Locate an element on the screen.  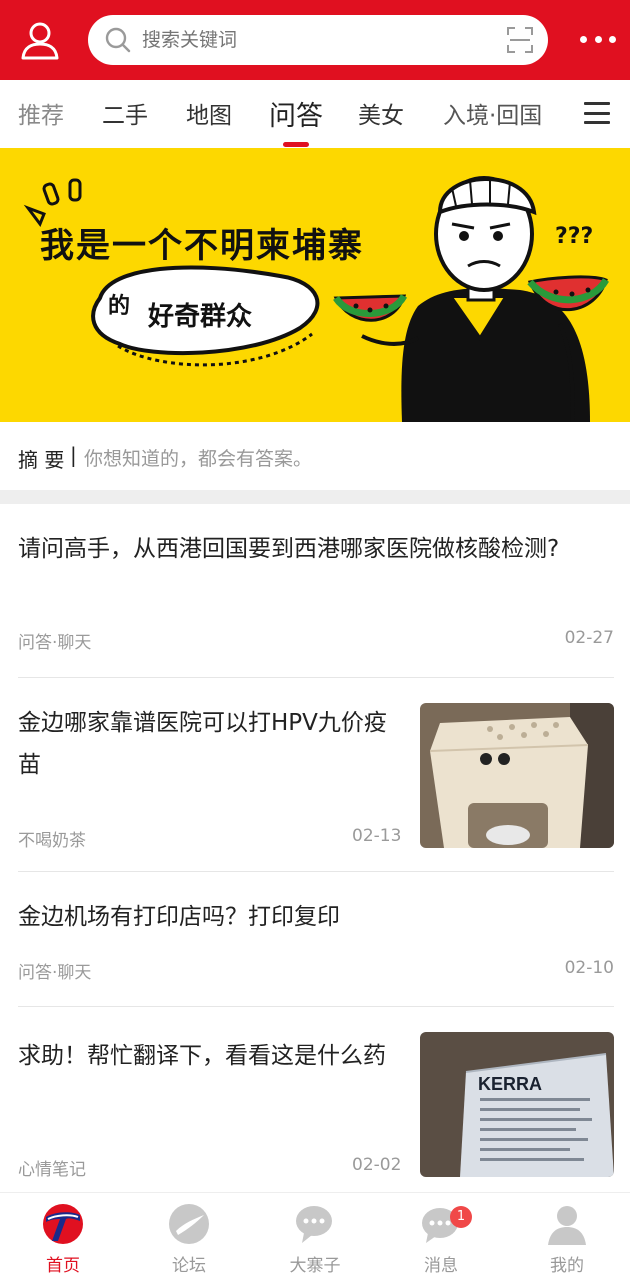
nav-label: 我的 is located at coordinates (567, 1266).